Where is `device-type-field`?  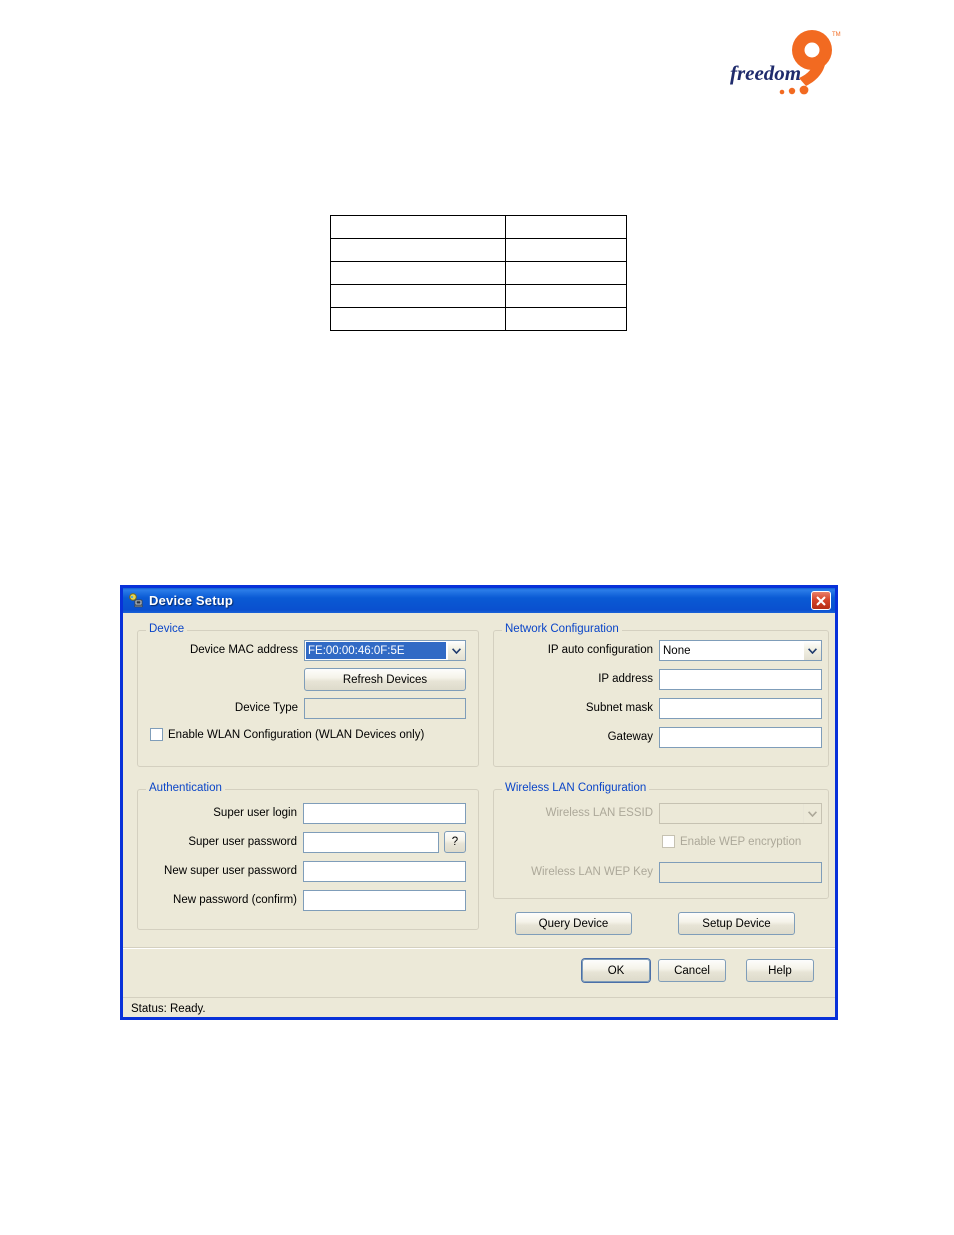 device-type-field is located at coordinates (385, 708).